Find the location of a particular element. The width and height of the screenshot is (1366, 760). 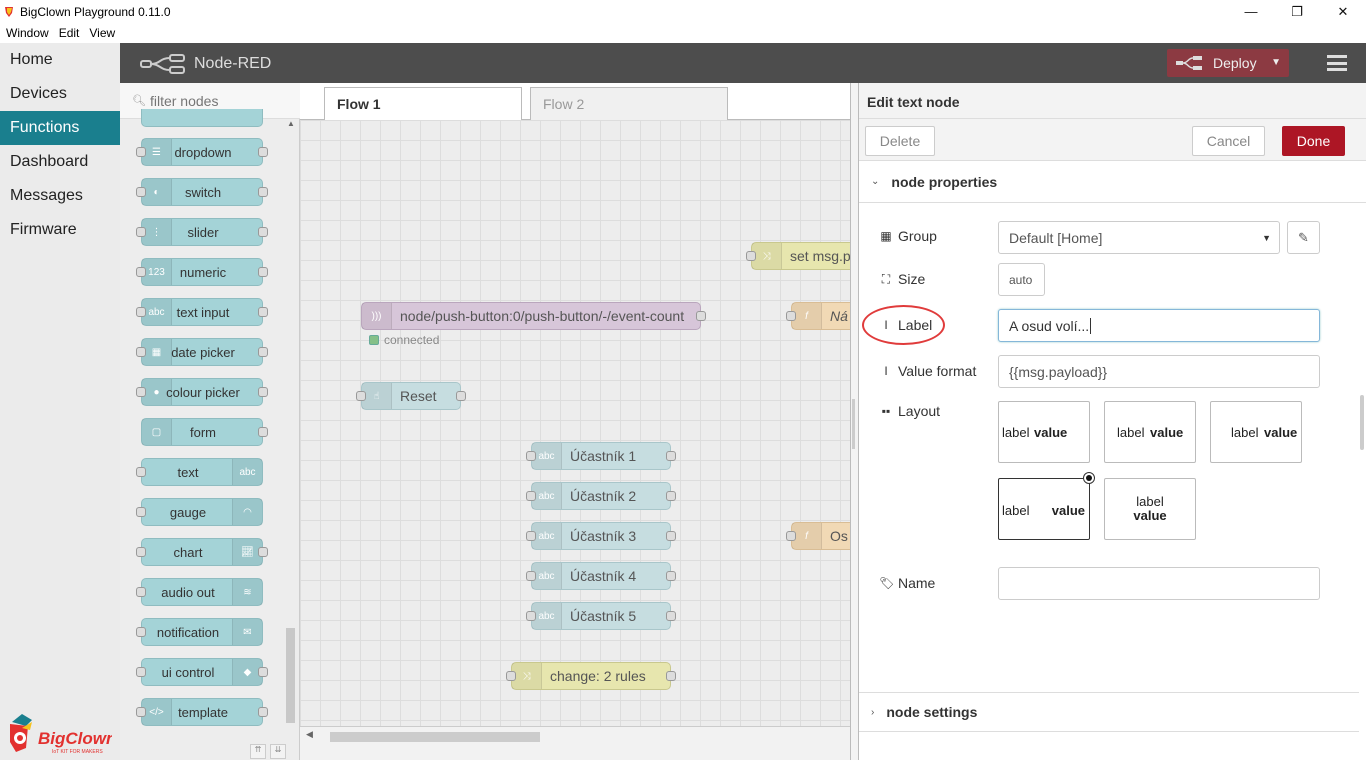

filter-nodes-input is located at coordinates (219, 100).